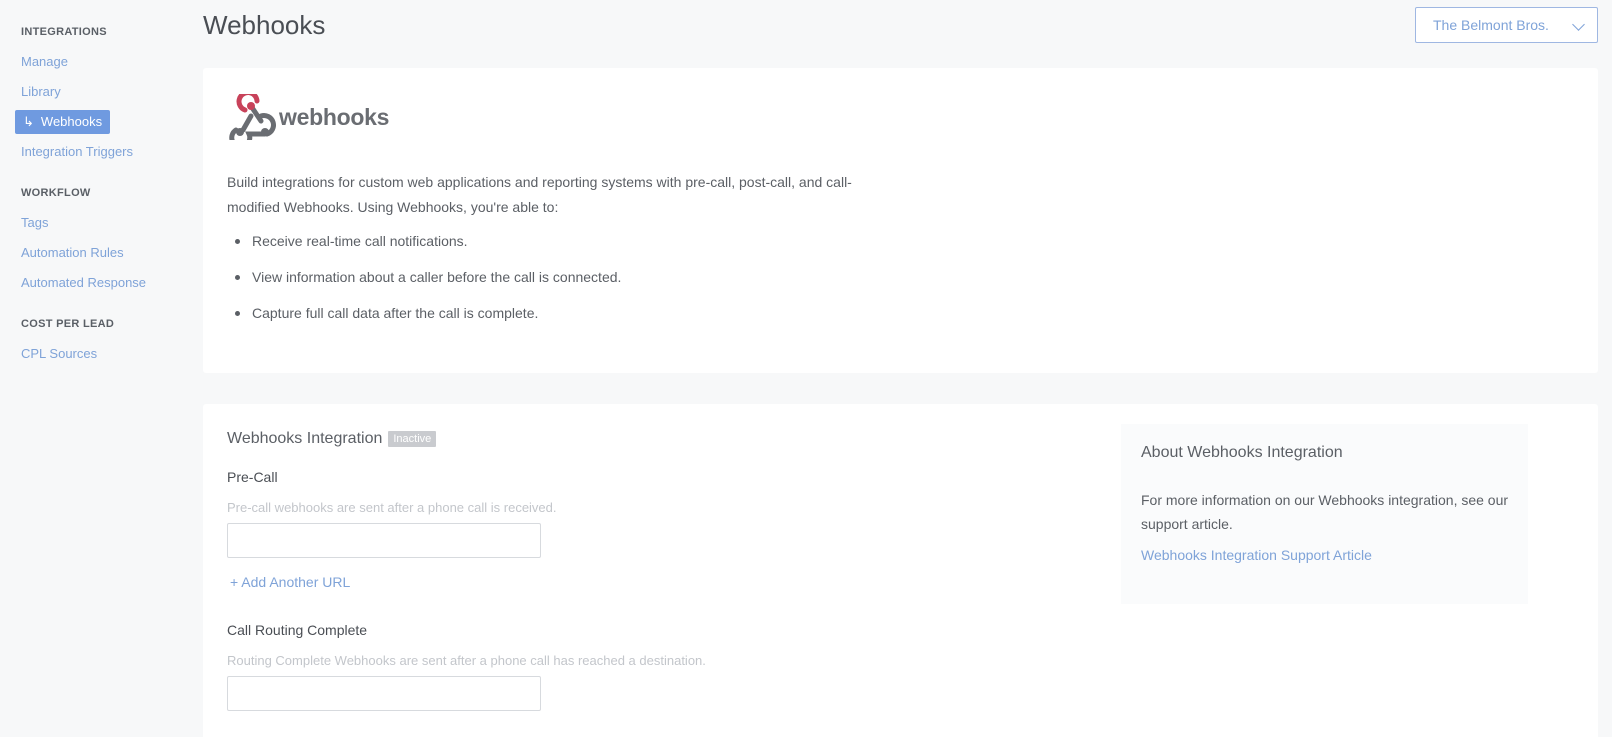  Describe the element at coordinates (1491, 25) in the screenshot. I see `account-name: The Belmont Bros.` at that location.